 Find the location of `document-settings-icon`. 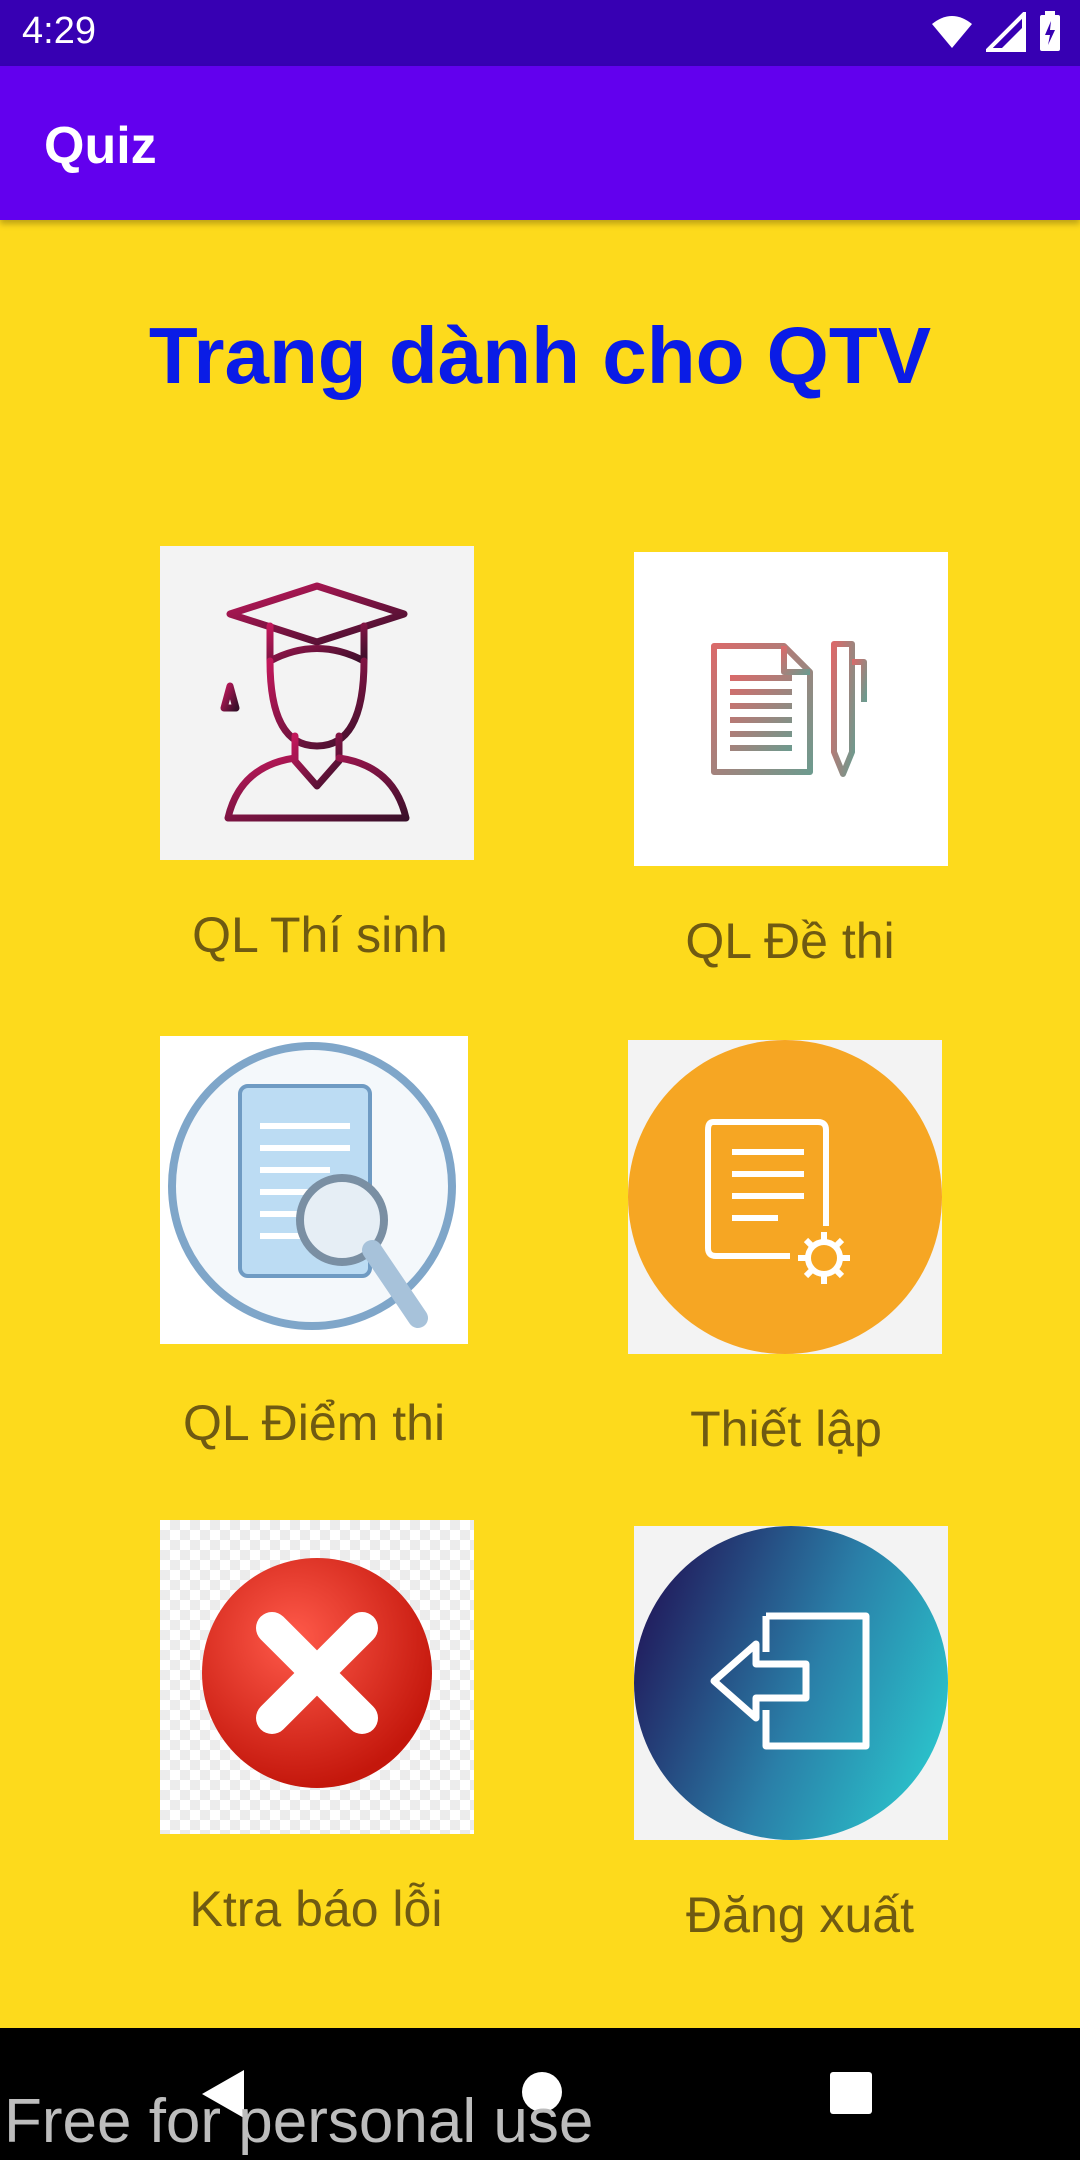

document-settings-icon is located at coordinates (785, 1197).